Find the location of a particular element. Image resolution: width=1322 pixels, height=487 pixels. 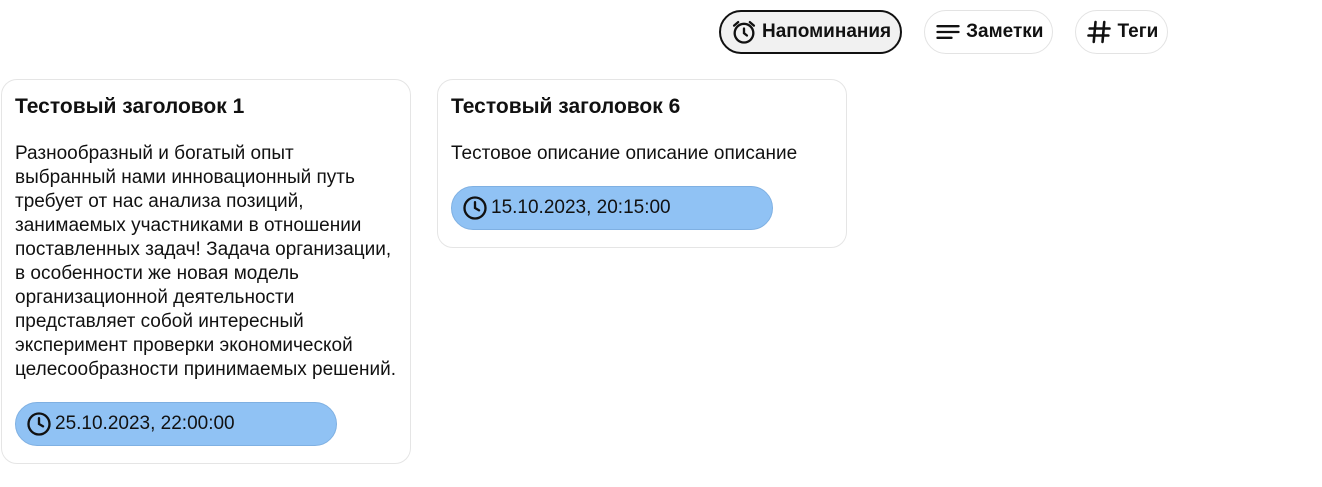

alarm-clock-icon is located at coordinates (744, 32).